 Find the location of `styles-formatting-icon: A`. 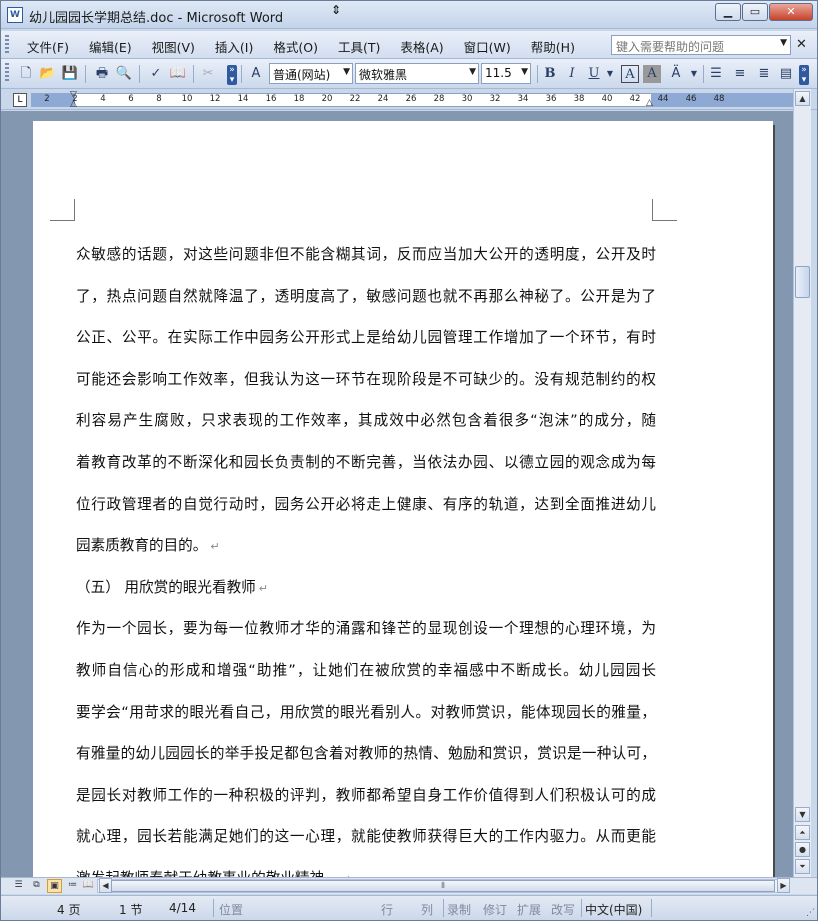

styles-formatting-icon: A is located at coordinates (256, 74).